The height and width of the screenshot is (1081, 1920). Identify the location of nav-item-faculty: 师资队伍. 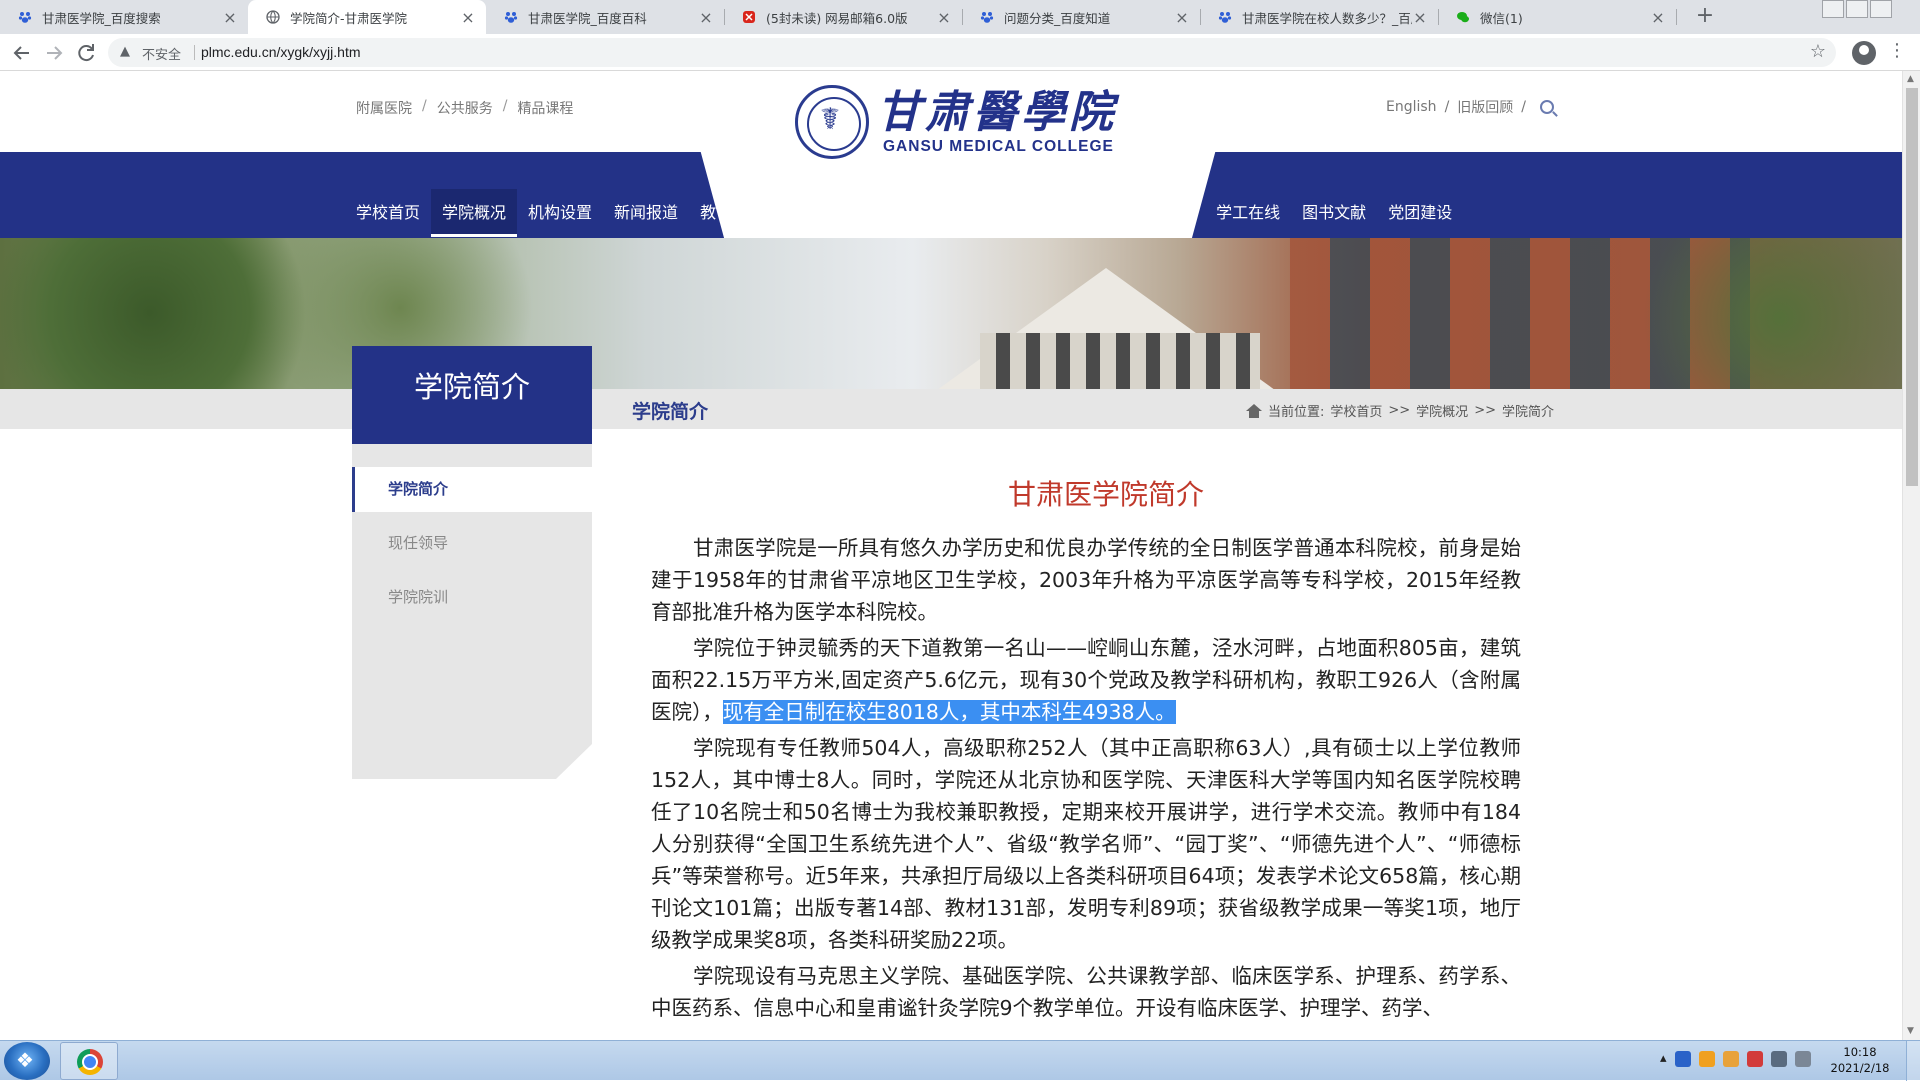
(1076, 213).